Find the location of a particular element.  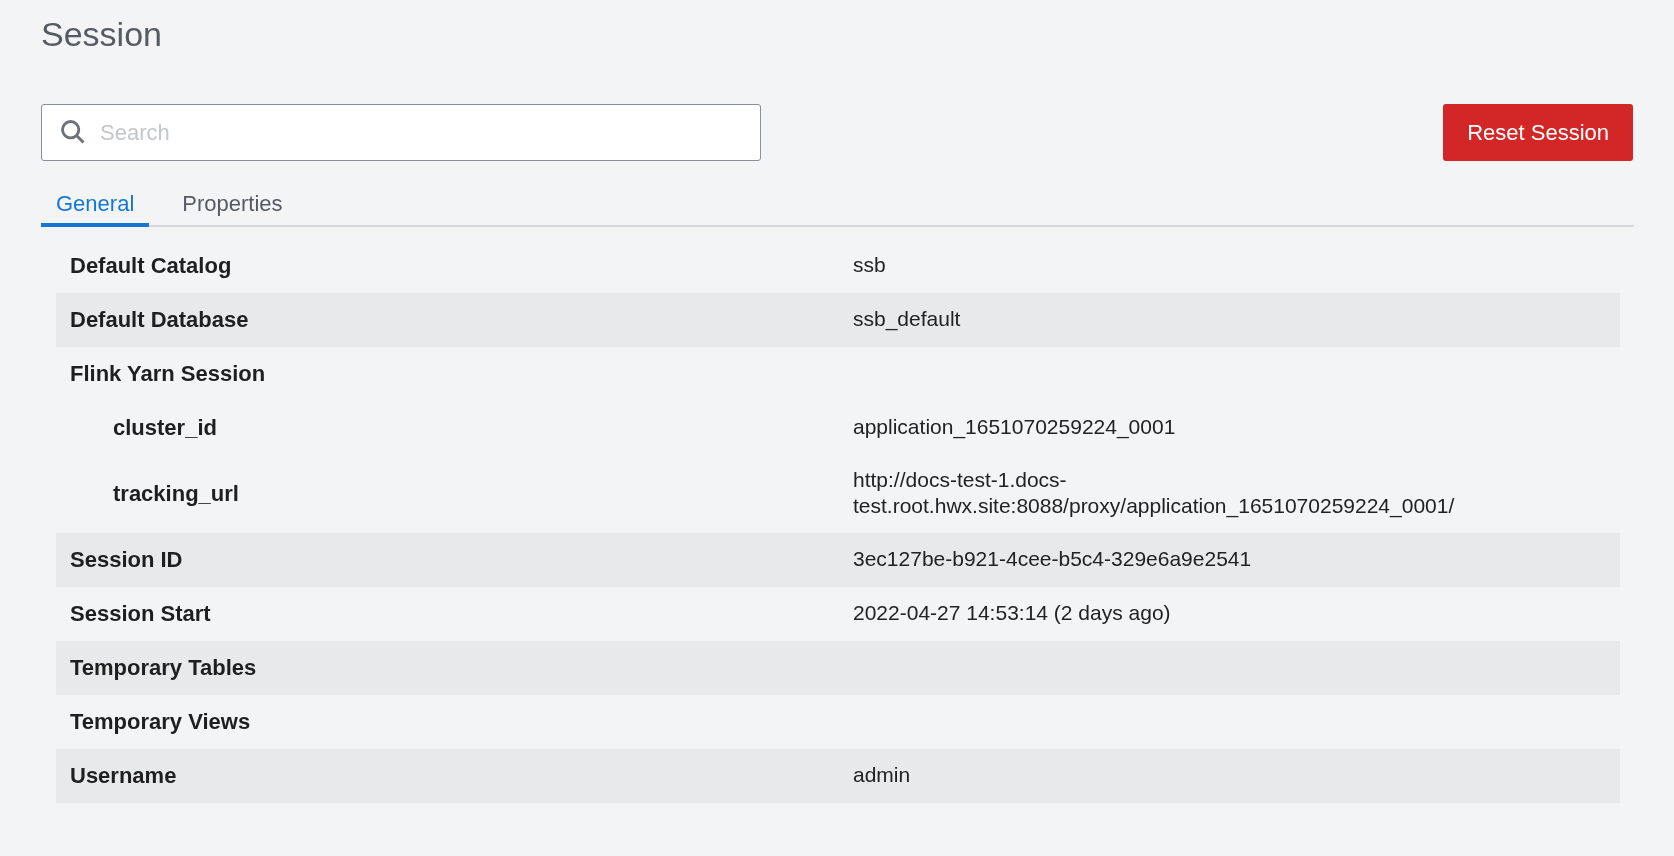

property-value: 3ec127be-b921-4cee-b5c4-329e6a9e2541 is located at coordinates (1052, 558).